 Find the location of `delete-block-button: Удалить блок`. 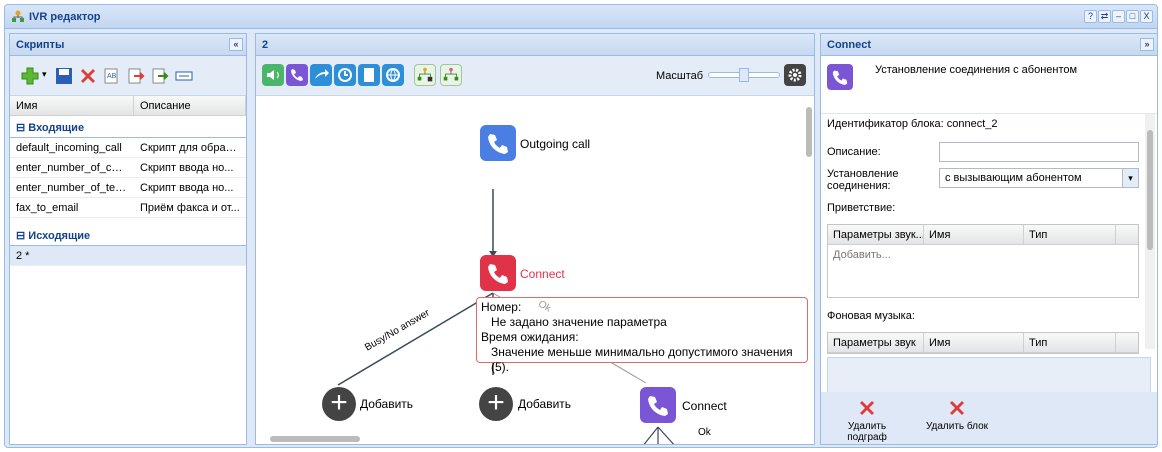

delete-block-button: Удалить блок is located at coordinates (957, 415).